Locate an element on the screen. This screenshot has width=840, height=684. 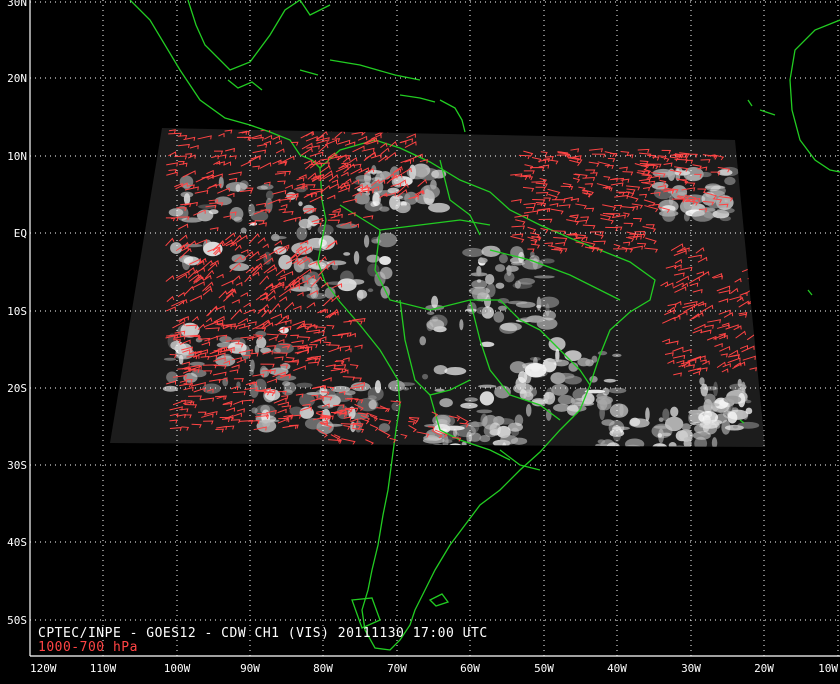
longitude-label: 110W is located at coordinates (103, 668).